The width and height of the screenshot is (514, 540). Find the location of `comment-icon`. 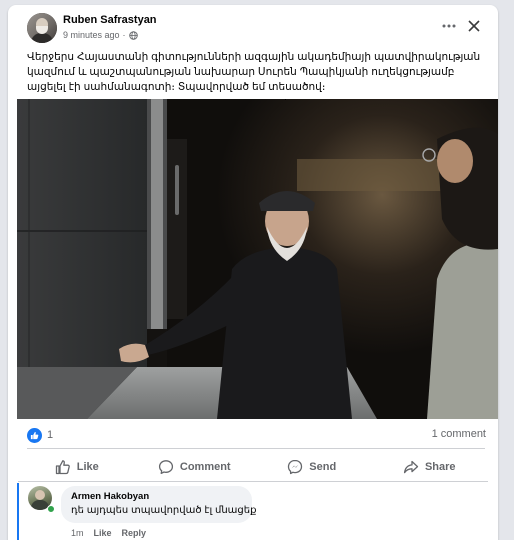

comment-icon is located at coordinates (165, 467).